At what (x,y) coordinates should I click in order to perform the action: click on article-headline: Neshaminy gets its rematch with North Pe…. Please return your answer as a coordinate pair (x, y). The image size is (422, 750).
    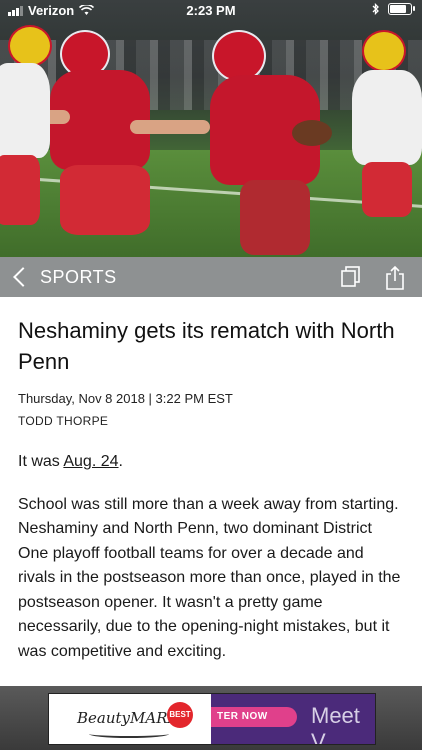
    Looking at the image, I should click on (206, 346).